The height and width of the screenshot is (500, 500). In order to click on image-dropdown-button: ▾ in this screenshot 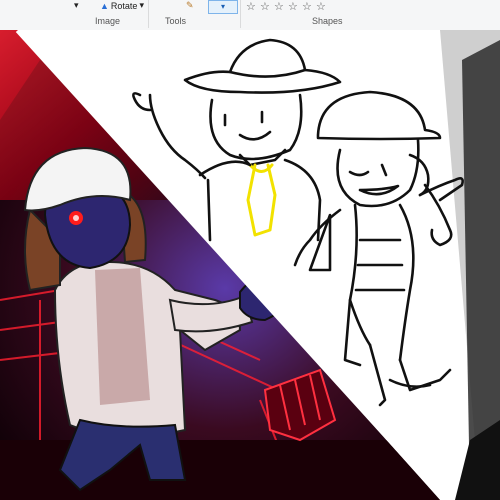, I will do `click(76, 5)`.